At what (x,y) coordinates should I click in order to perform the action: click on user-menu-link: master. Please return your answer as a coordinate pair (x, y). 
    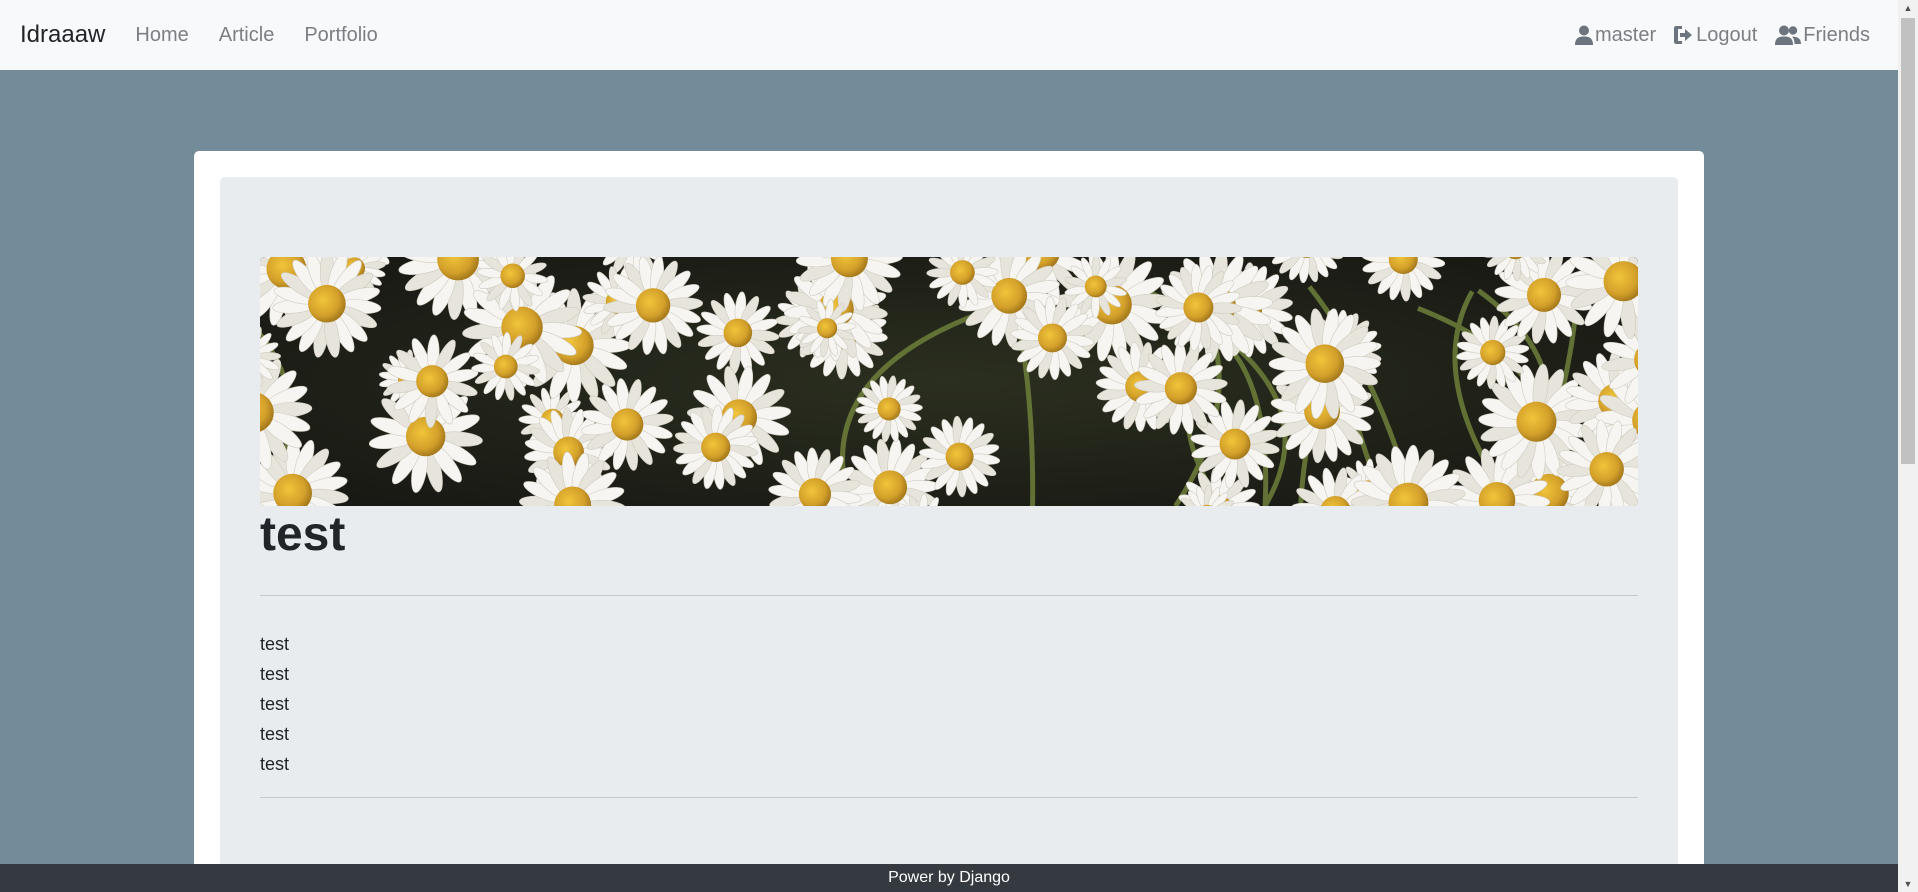
    Looking at the image, I should click on (1615, 35).